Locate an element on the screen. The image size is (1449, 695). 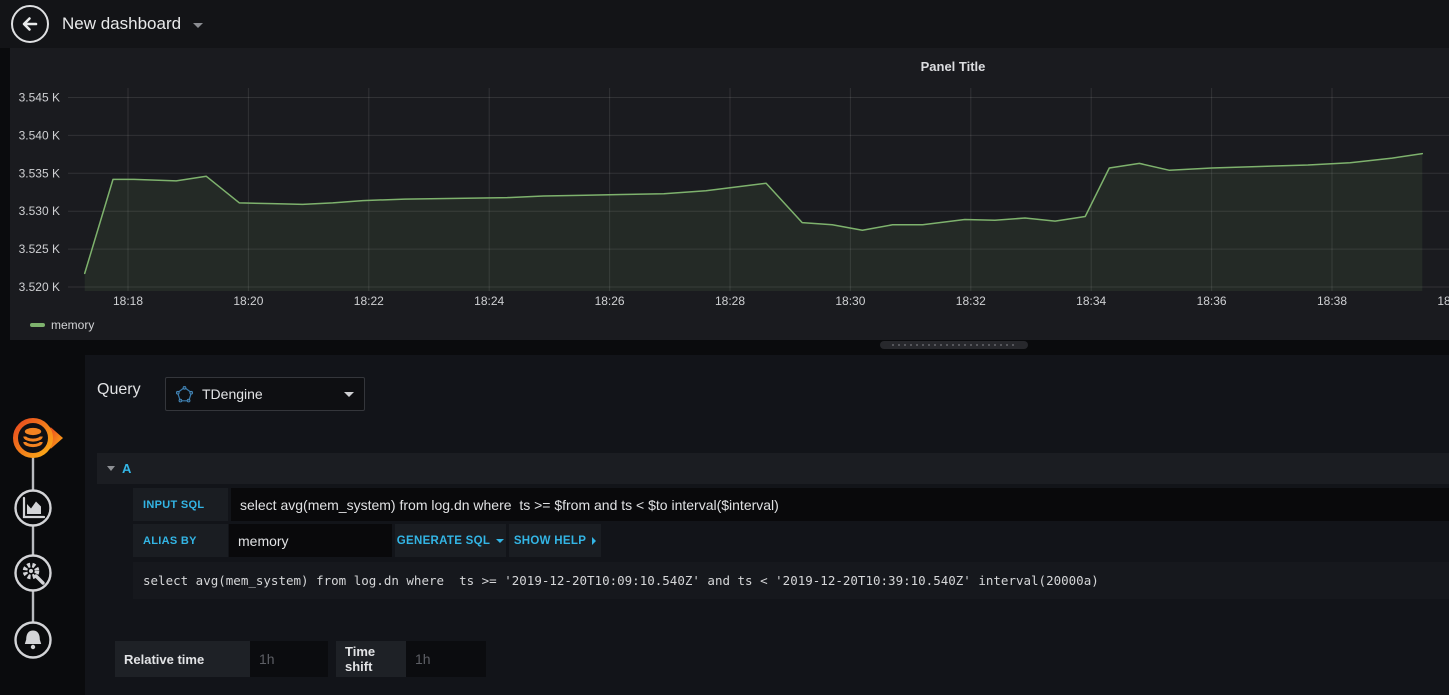
time-shift-input is located at coordinates (446, 659).